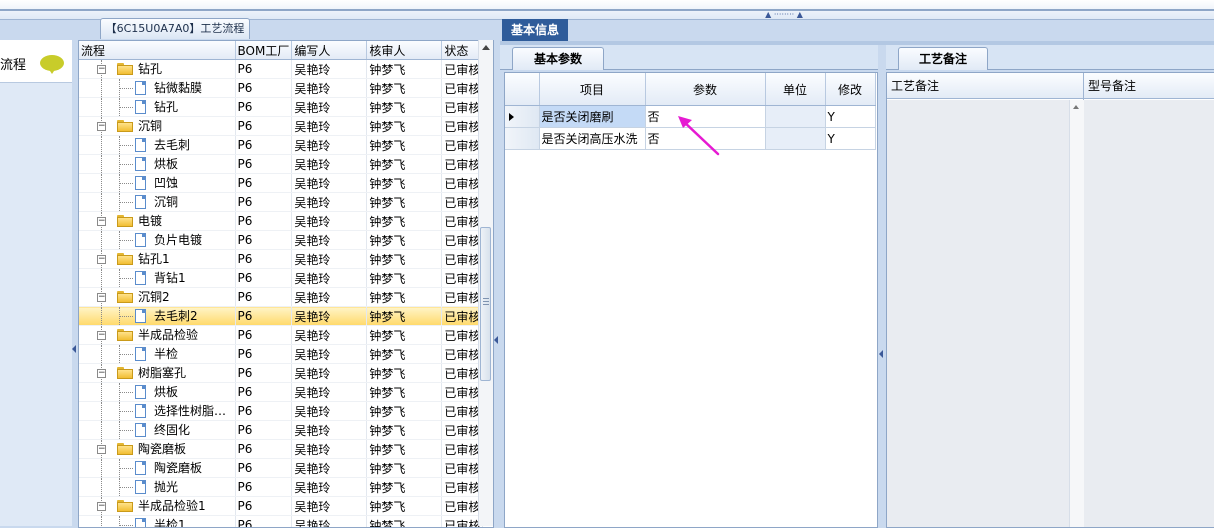 The image size is (1214, 528). What do you see at coordinates (496, 340) in the screenshot?
I see `collapse-middle-icon` at bounding box center [496, 340].